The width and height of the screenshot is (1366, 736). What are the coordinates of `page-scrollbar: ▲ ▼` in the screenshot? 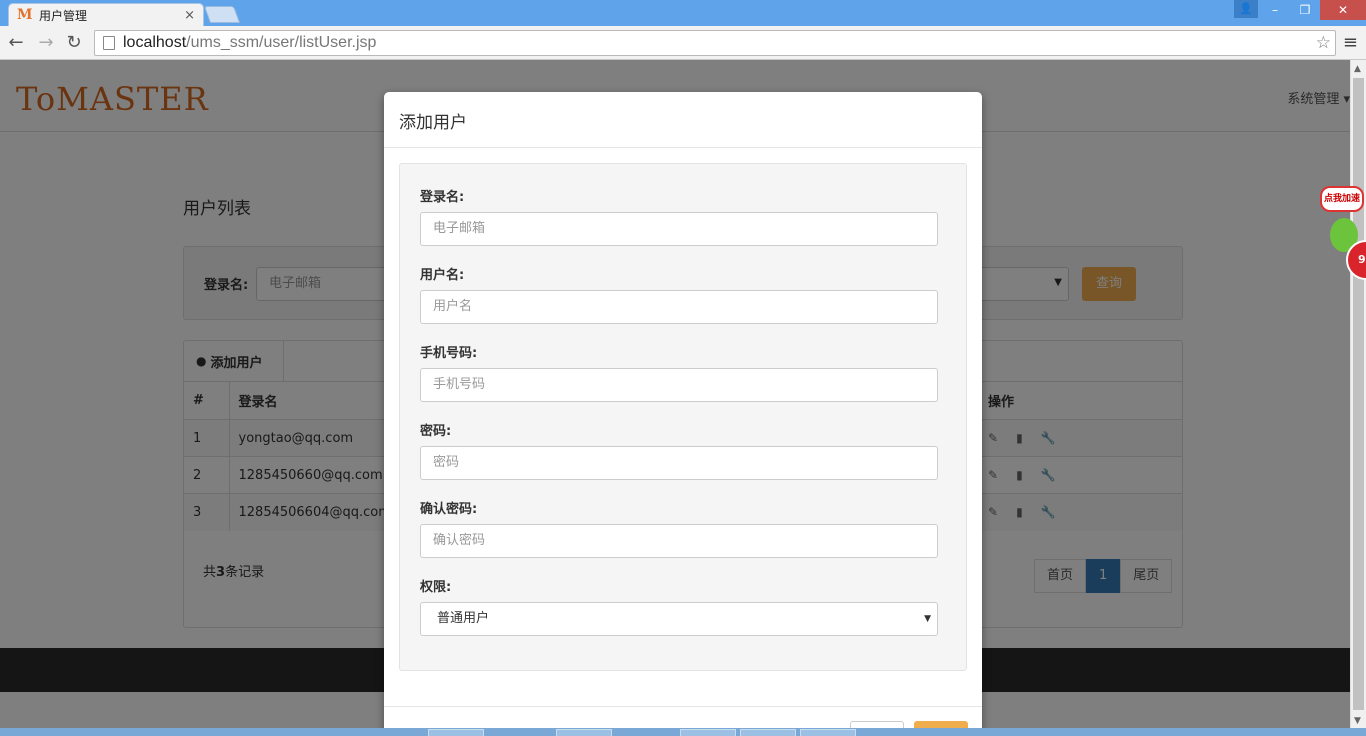 It's located at (1358, 394).